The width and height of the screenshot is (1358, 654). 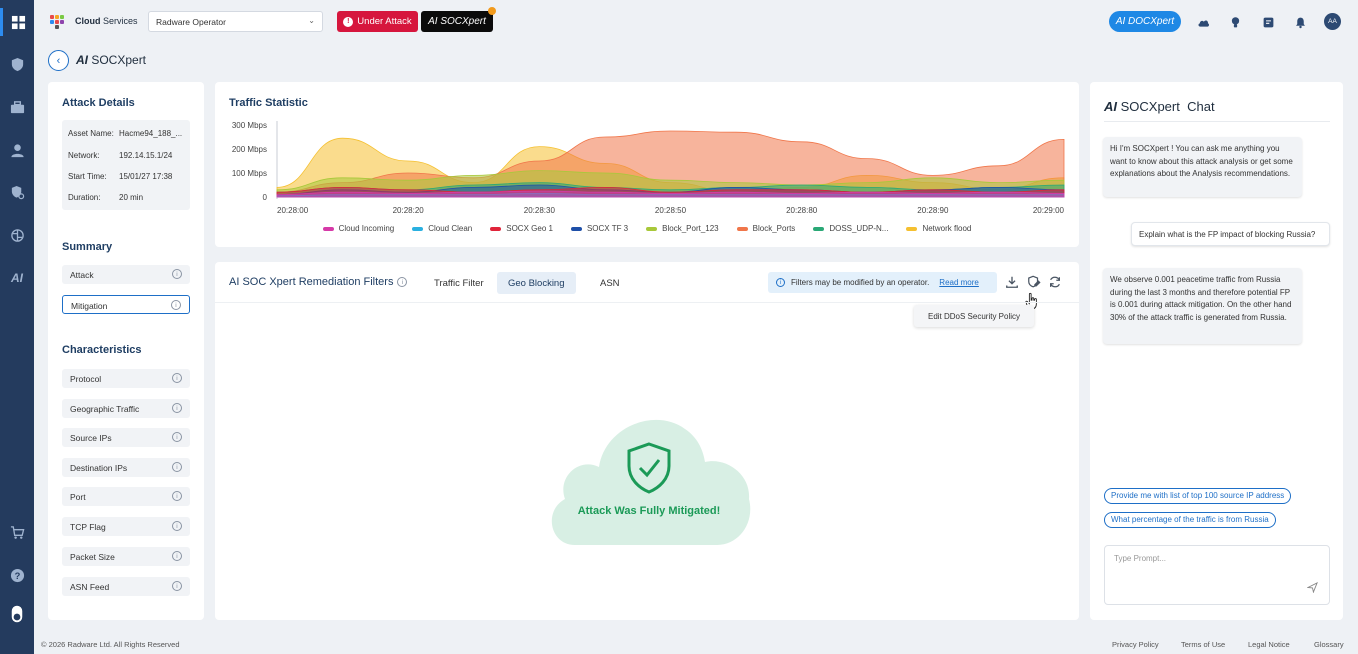 What do you see at coordinates (671, 210) in the screenshot?
I see `x-tick-label: 20:28:50` at bounding box center [671, 210].